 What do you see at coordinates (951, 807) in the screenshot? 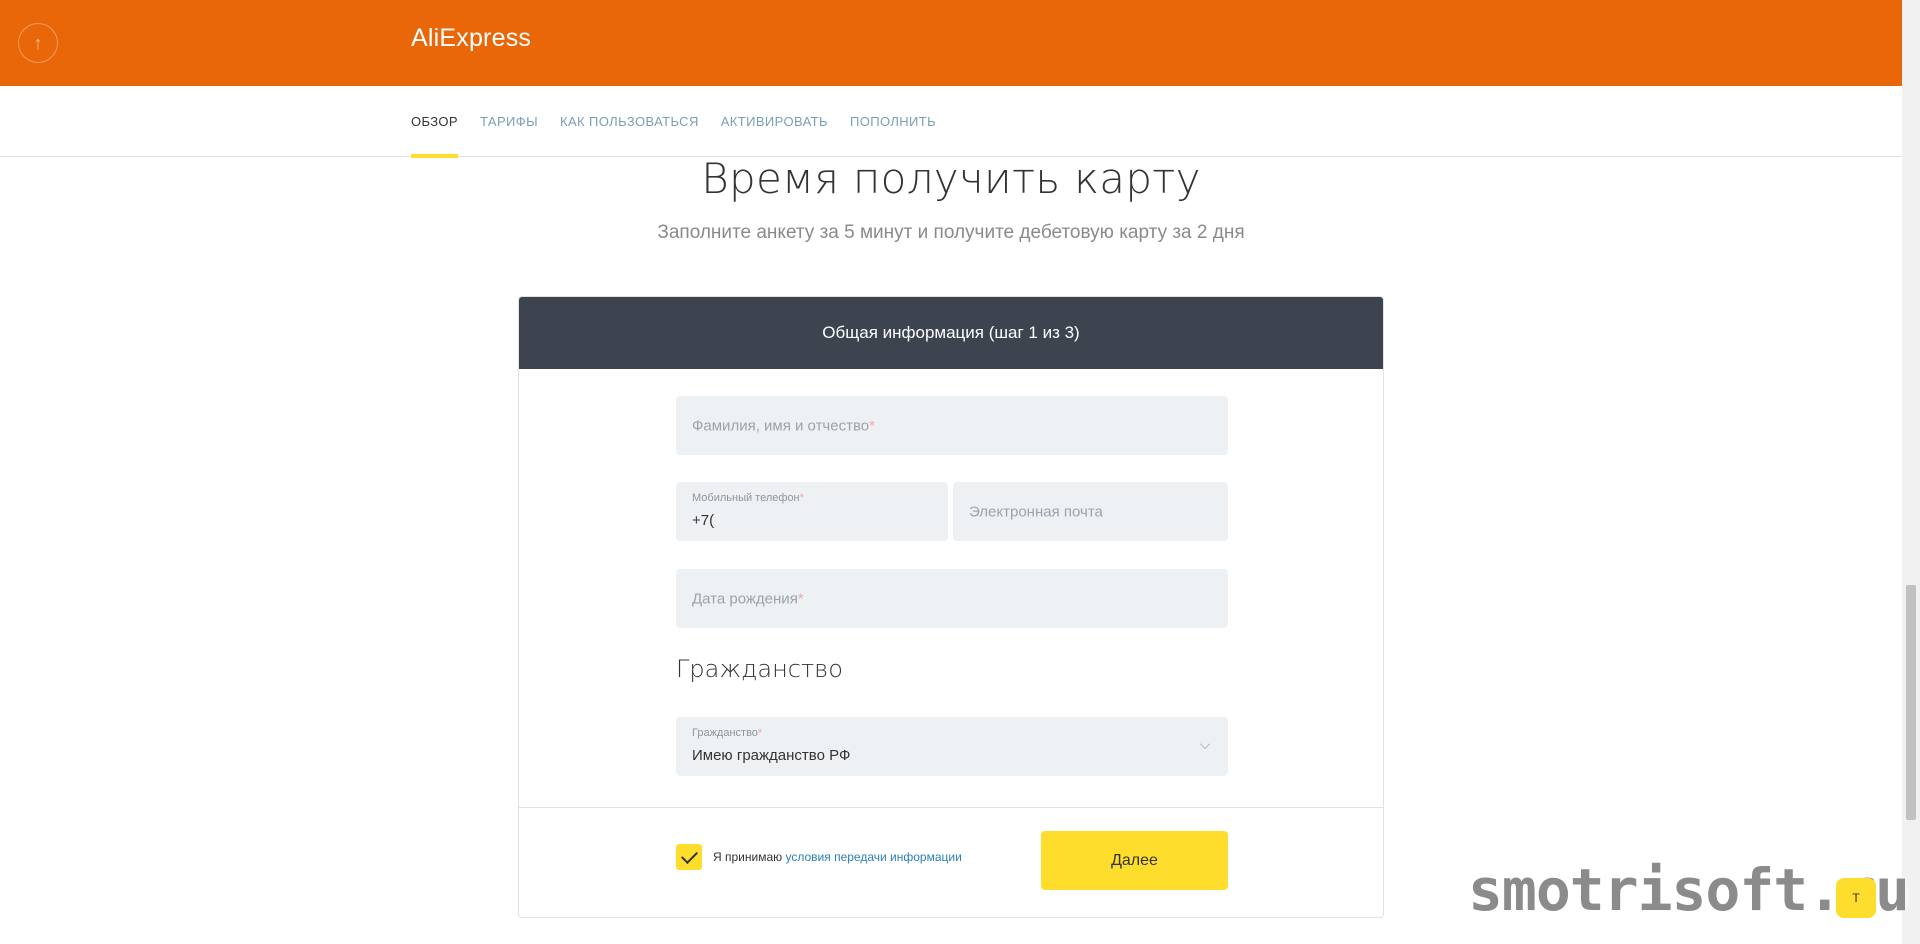
I see `form-divider` at bounding box center [951, 807].